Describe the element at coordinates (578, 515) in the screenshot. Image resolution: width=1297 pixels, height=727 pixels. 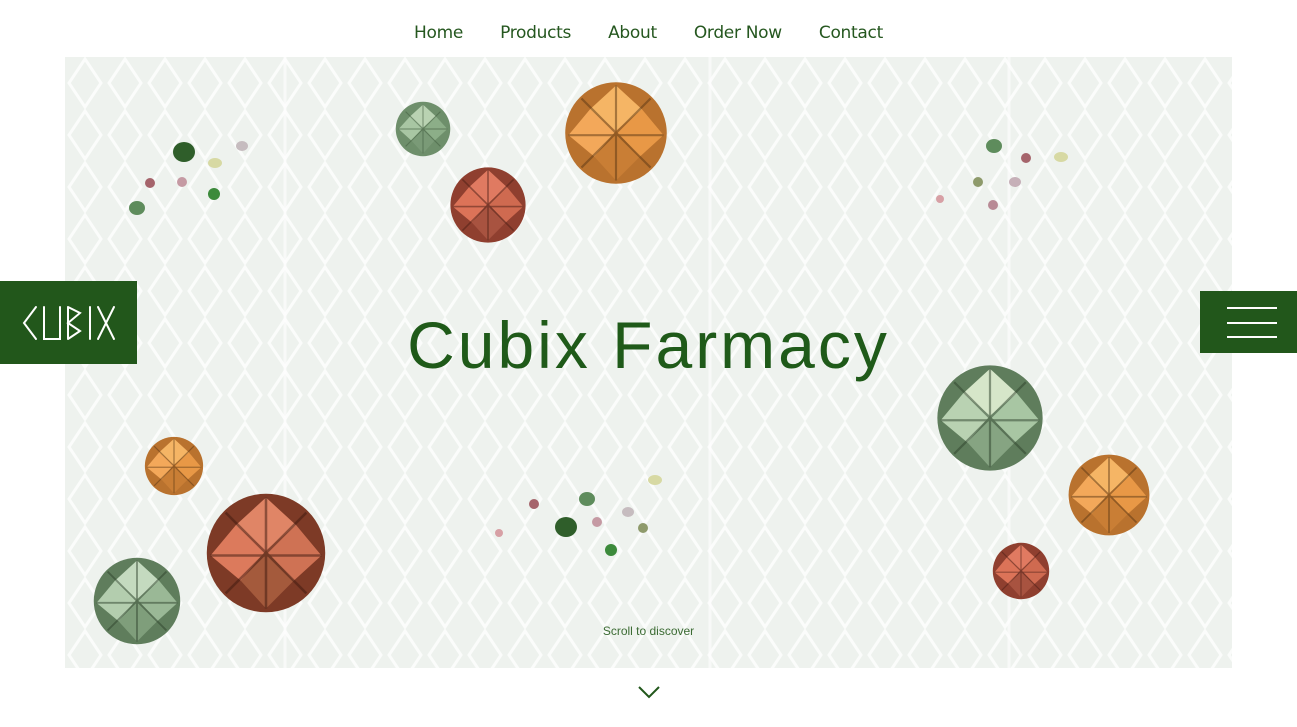
I see `dot-cluster-bottom-center` at that location.